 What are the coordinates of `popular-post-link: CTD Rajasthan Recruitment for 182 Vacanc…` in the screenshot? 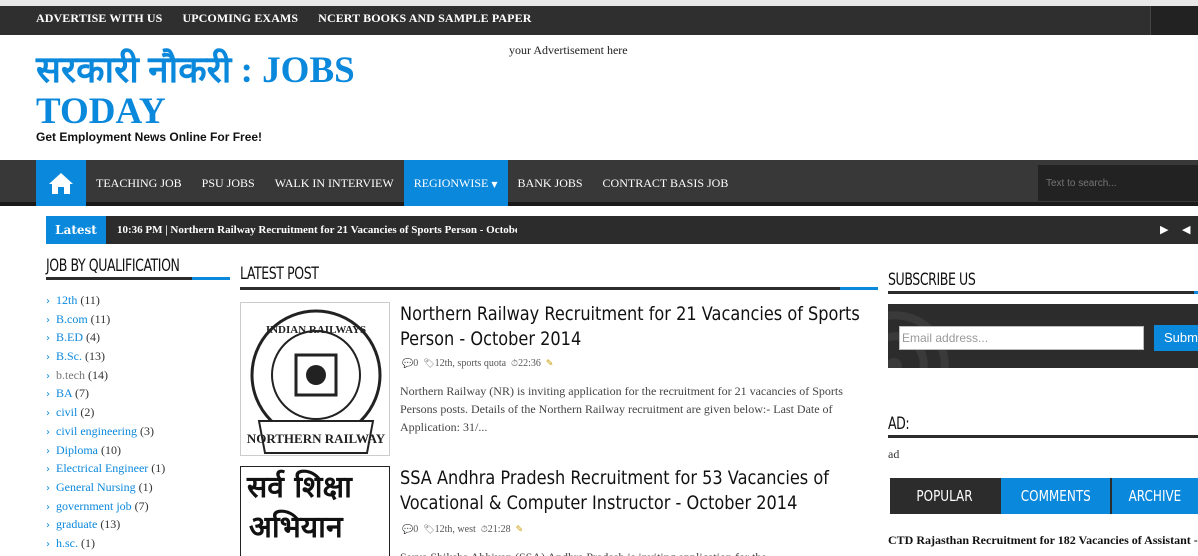 It's located at (1043, 540).